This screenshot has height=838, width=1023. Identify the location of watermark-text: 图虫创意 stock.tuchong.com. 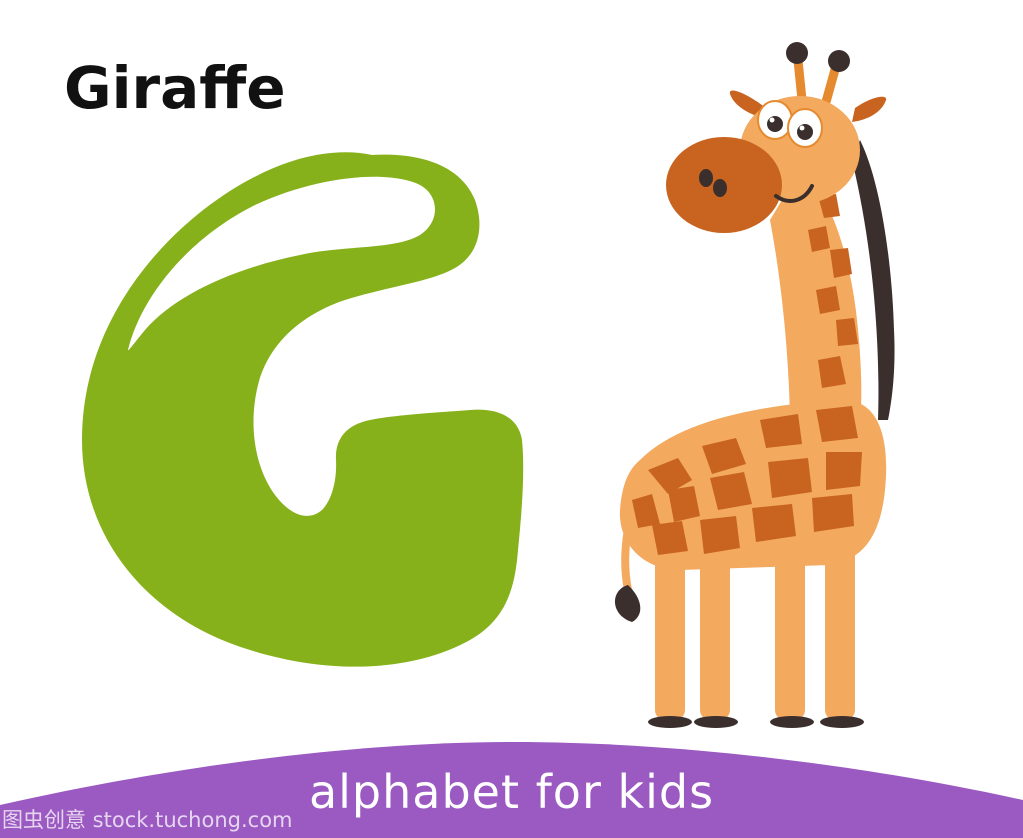
(147, 820).